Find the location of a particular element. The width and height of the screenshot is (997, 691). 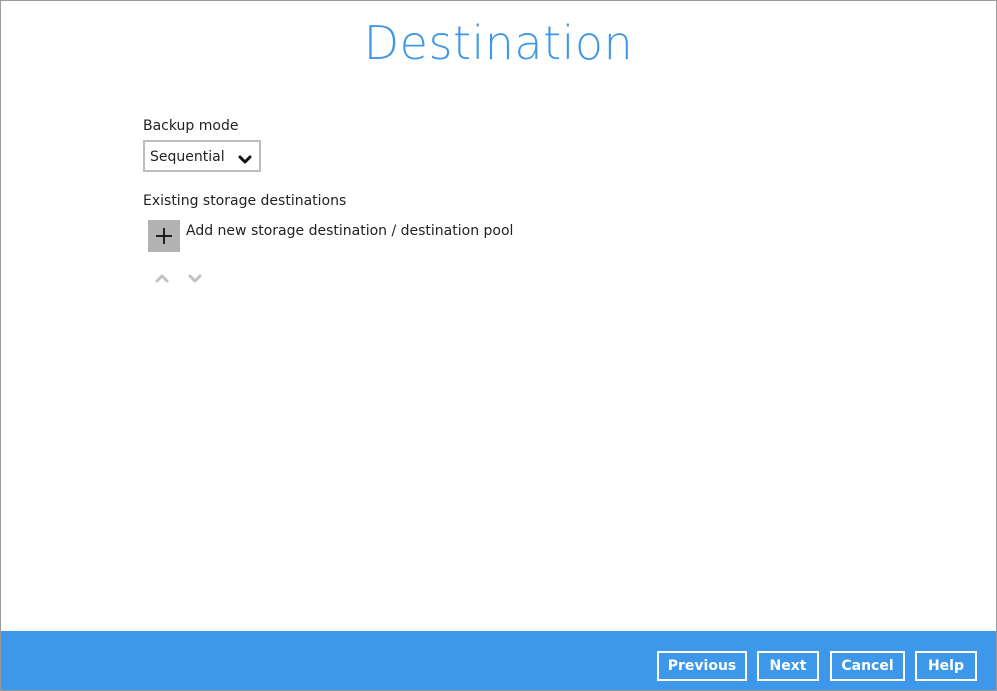

backup-mode-select: Sequential is located at coordinates (202, 156).